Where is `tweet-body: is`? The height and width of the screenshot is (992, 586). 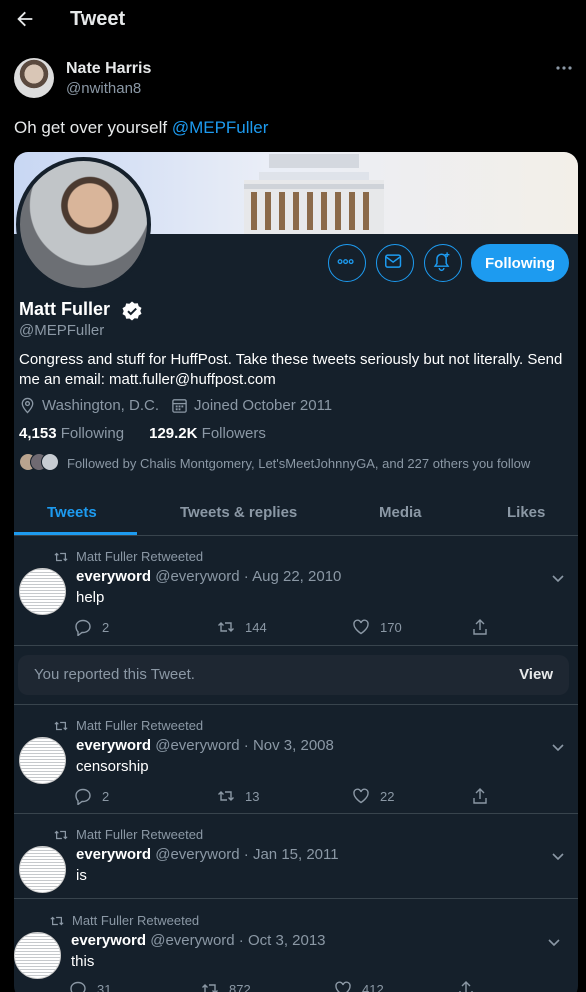
tweet-body: is is located at coordinates (81, 875).